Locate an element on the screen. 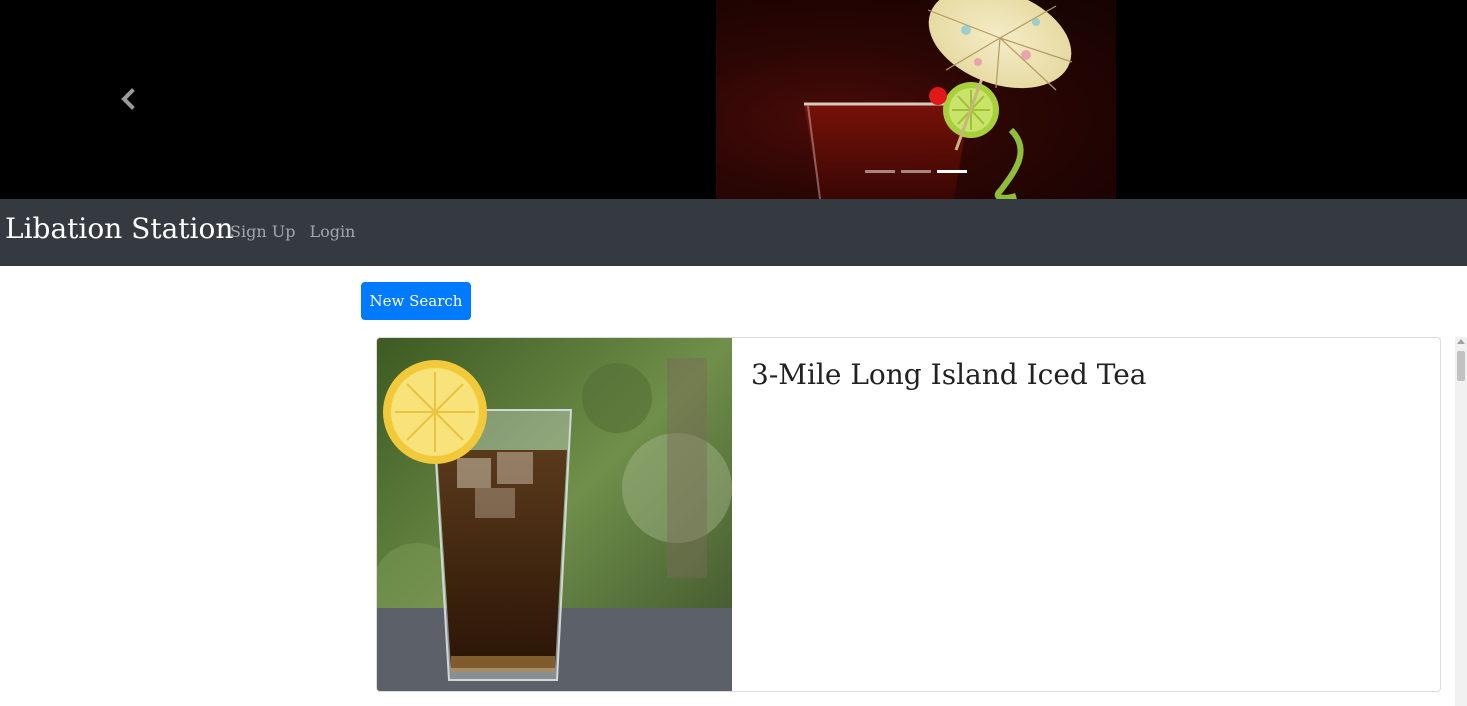 This screenshot has width=1467, height=706. navbar: Libation Station Sign Up Login is located at coordinates (733, 232).